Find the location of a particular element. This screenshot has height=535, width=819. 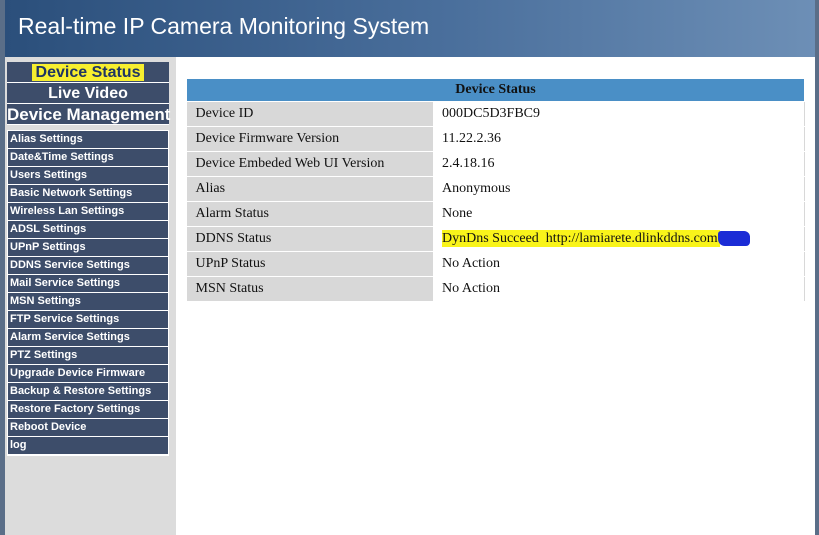

nav-device-management-label: Device Management is located at coordinates (89, 114).